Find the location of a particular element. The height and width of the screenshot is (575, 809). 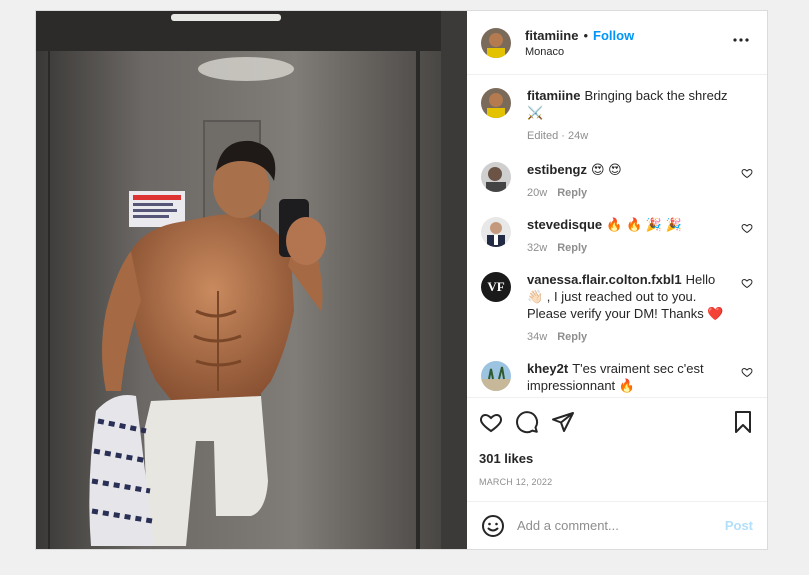

post-header: fitamiine • Follow Monaco is located at coordinates (617, 43).